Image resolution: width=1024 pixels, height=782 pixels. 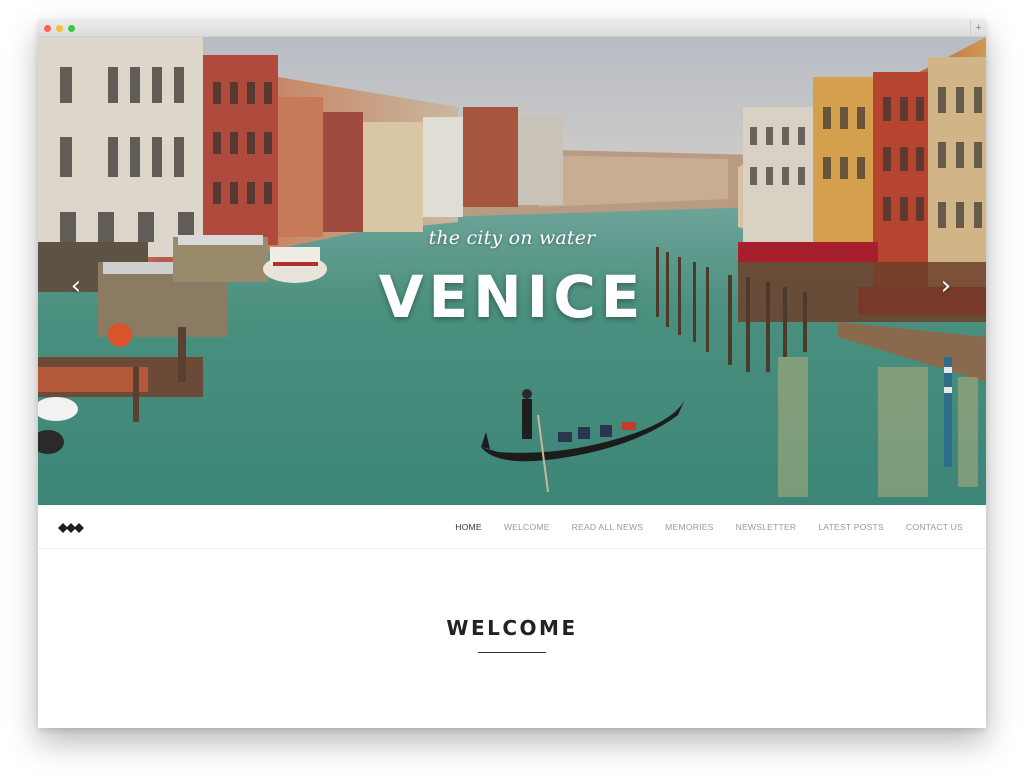 What do you see at coordinates (76, 286) in the screenshot?
I see `chevron-left-icon: ‹` at bounding box center [76, 286].